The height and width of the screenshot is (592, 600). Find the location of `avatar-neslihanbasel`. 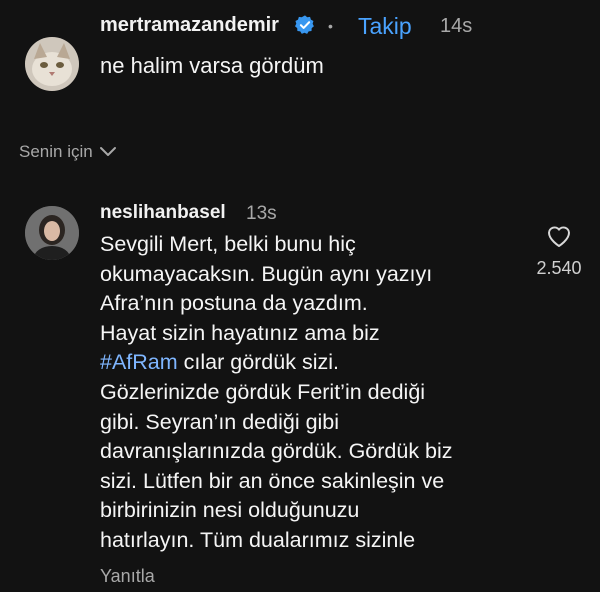

avatar-neslihanbasel is located at coordinates (52, 233).